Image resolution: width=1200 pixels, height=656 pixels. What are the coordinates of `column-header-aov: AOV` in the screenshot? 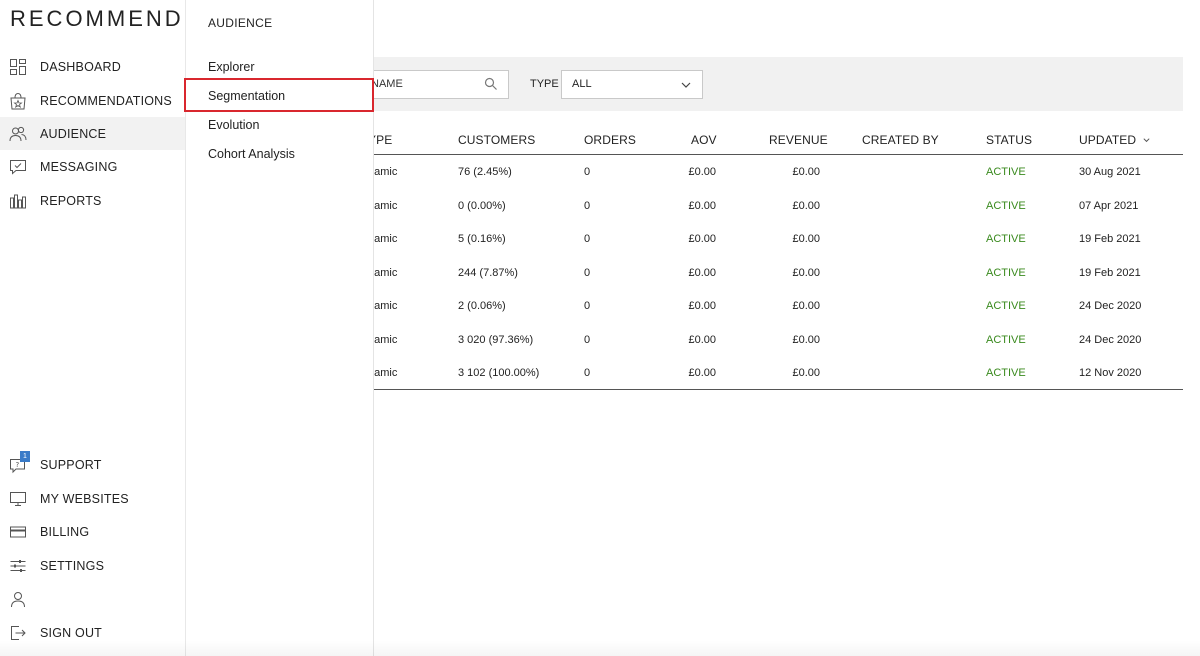 It's located at (704, 140).